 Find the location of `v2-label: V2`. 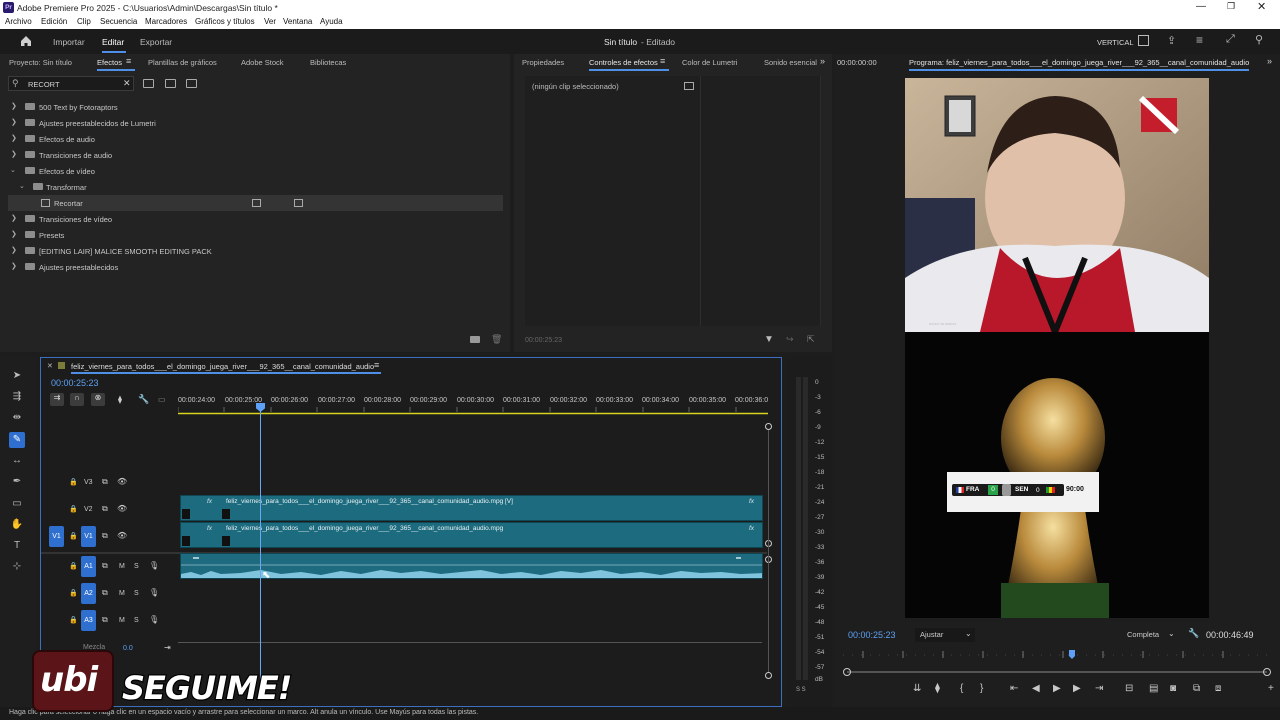

v2-label: V2 is located at coordinates (88, 509).